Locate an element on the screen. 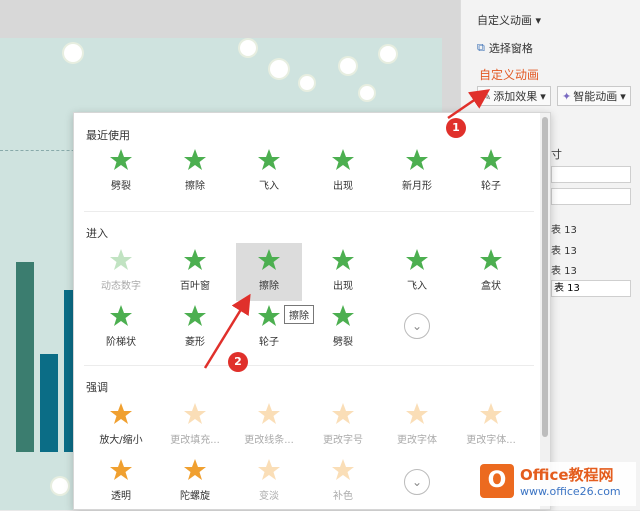 The width and height of the screenshot is (640, 511). effect-label: 放大/缩小 is located at coordinates (121, 440).